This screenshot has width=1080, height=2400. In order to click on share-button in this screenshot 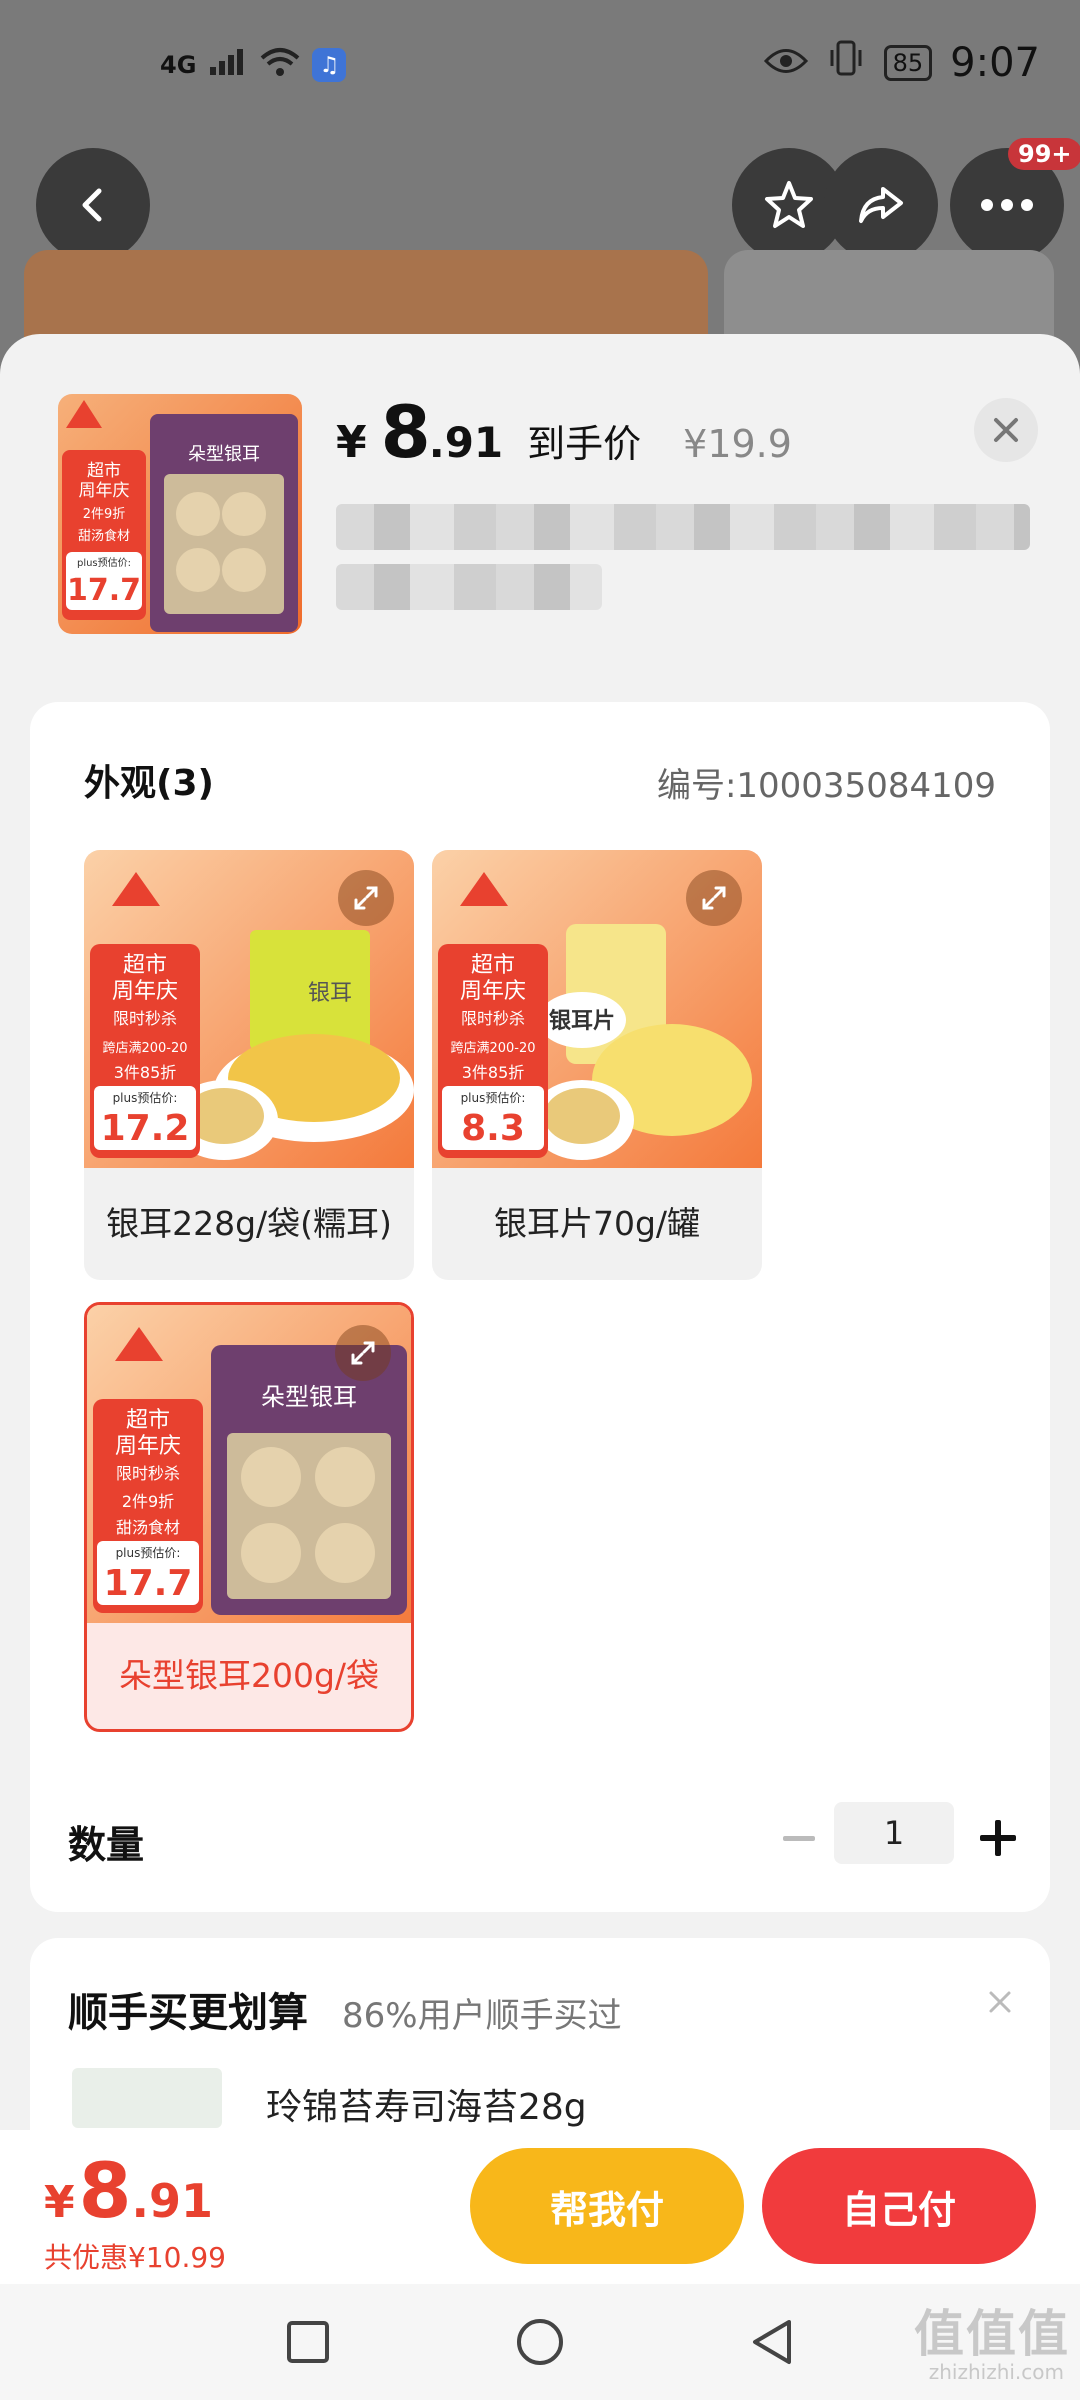, I will do `click(881, 205)`.